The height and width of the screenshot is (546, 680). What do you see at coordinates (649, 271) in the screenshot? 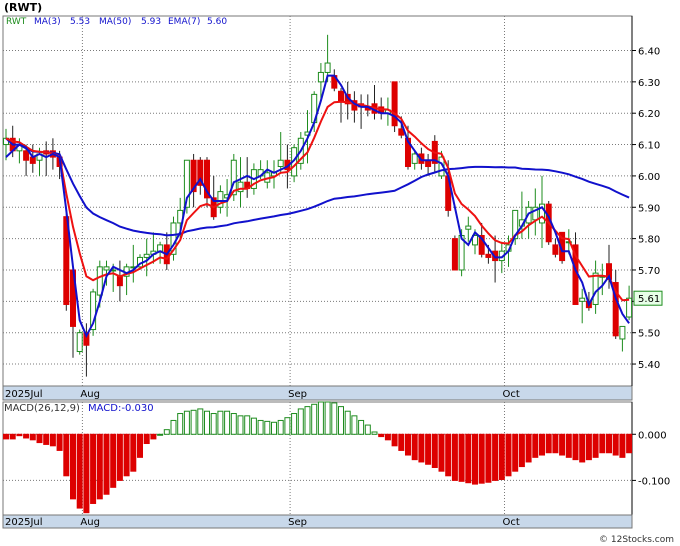
I see `price-tick-label: 5.70` at bounding box center [649, 271].